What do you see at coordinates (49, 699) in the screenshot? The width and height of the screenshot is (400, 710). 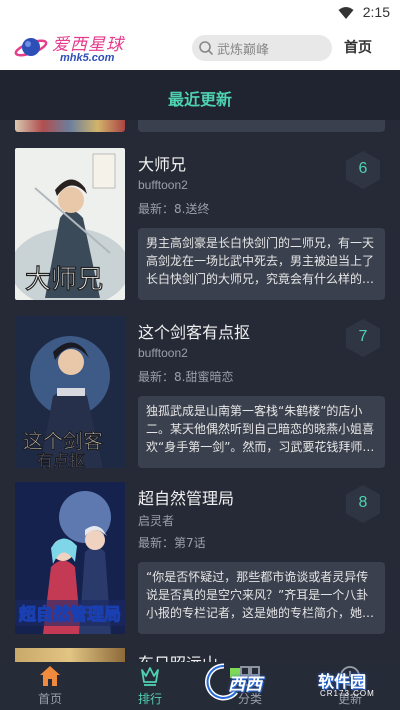 I see `tab-label: 首页` at bounding box center [49, 699].